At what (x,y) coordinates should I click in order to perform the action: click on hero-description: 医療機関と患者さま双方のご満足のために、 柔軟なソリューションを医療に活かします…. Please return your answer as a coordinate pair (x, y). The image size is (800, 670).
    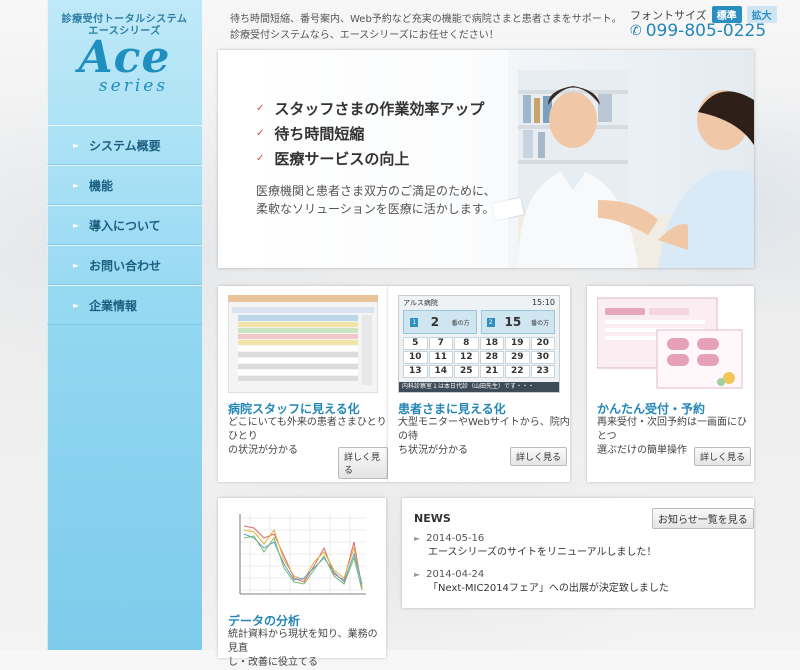
    Looking at the image, I should click on (376, 200).